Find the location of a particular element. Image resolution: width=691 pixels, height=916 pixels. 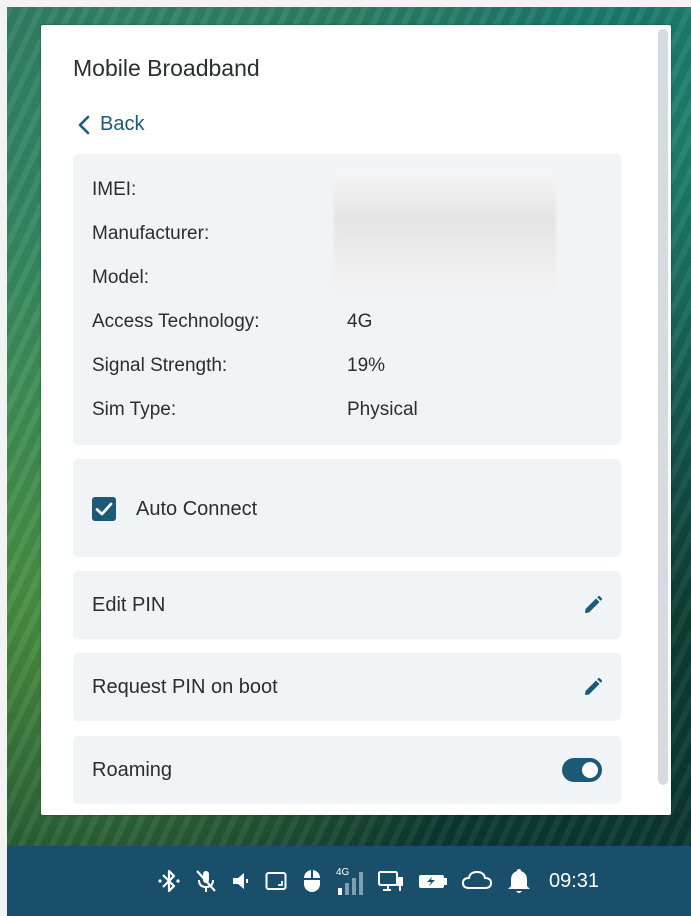

signal-strength-value: 19% is located at coordinates (366, 365).